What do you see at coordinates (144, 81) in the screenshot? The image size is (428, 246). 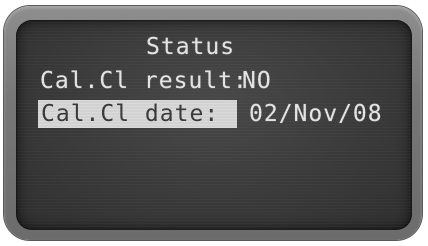 I see `cal-result-label: Cal.Cl result:` at bounding box center [144, 81].